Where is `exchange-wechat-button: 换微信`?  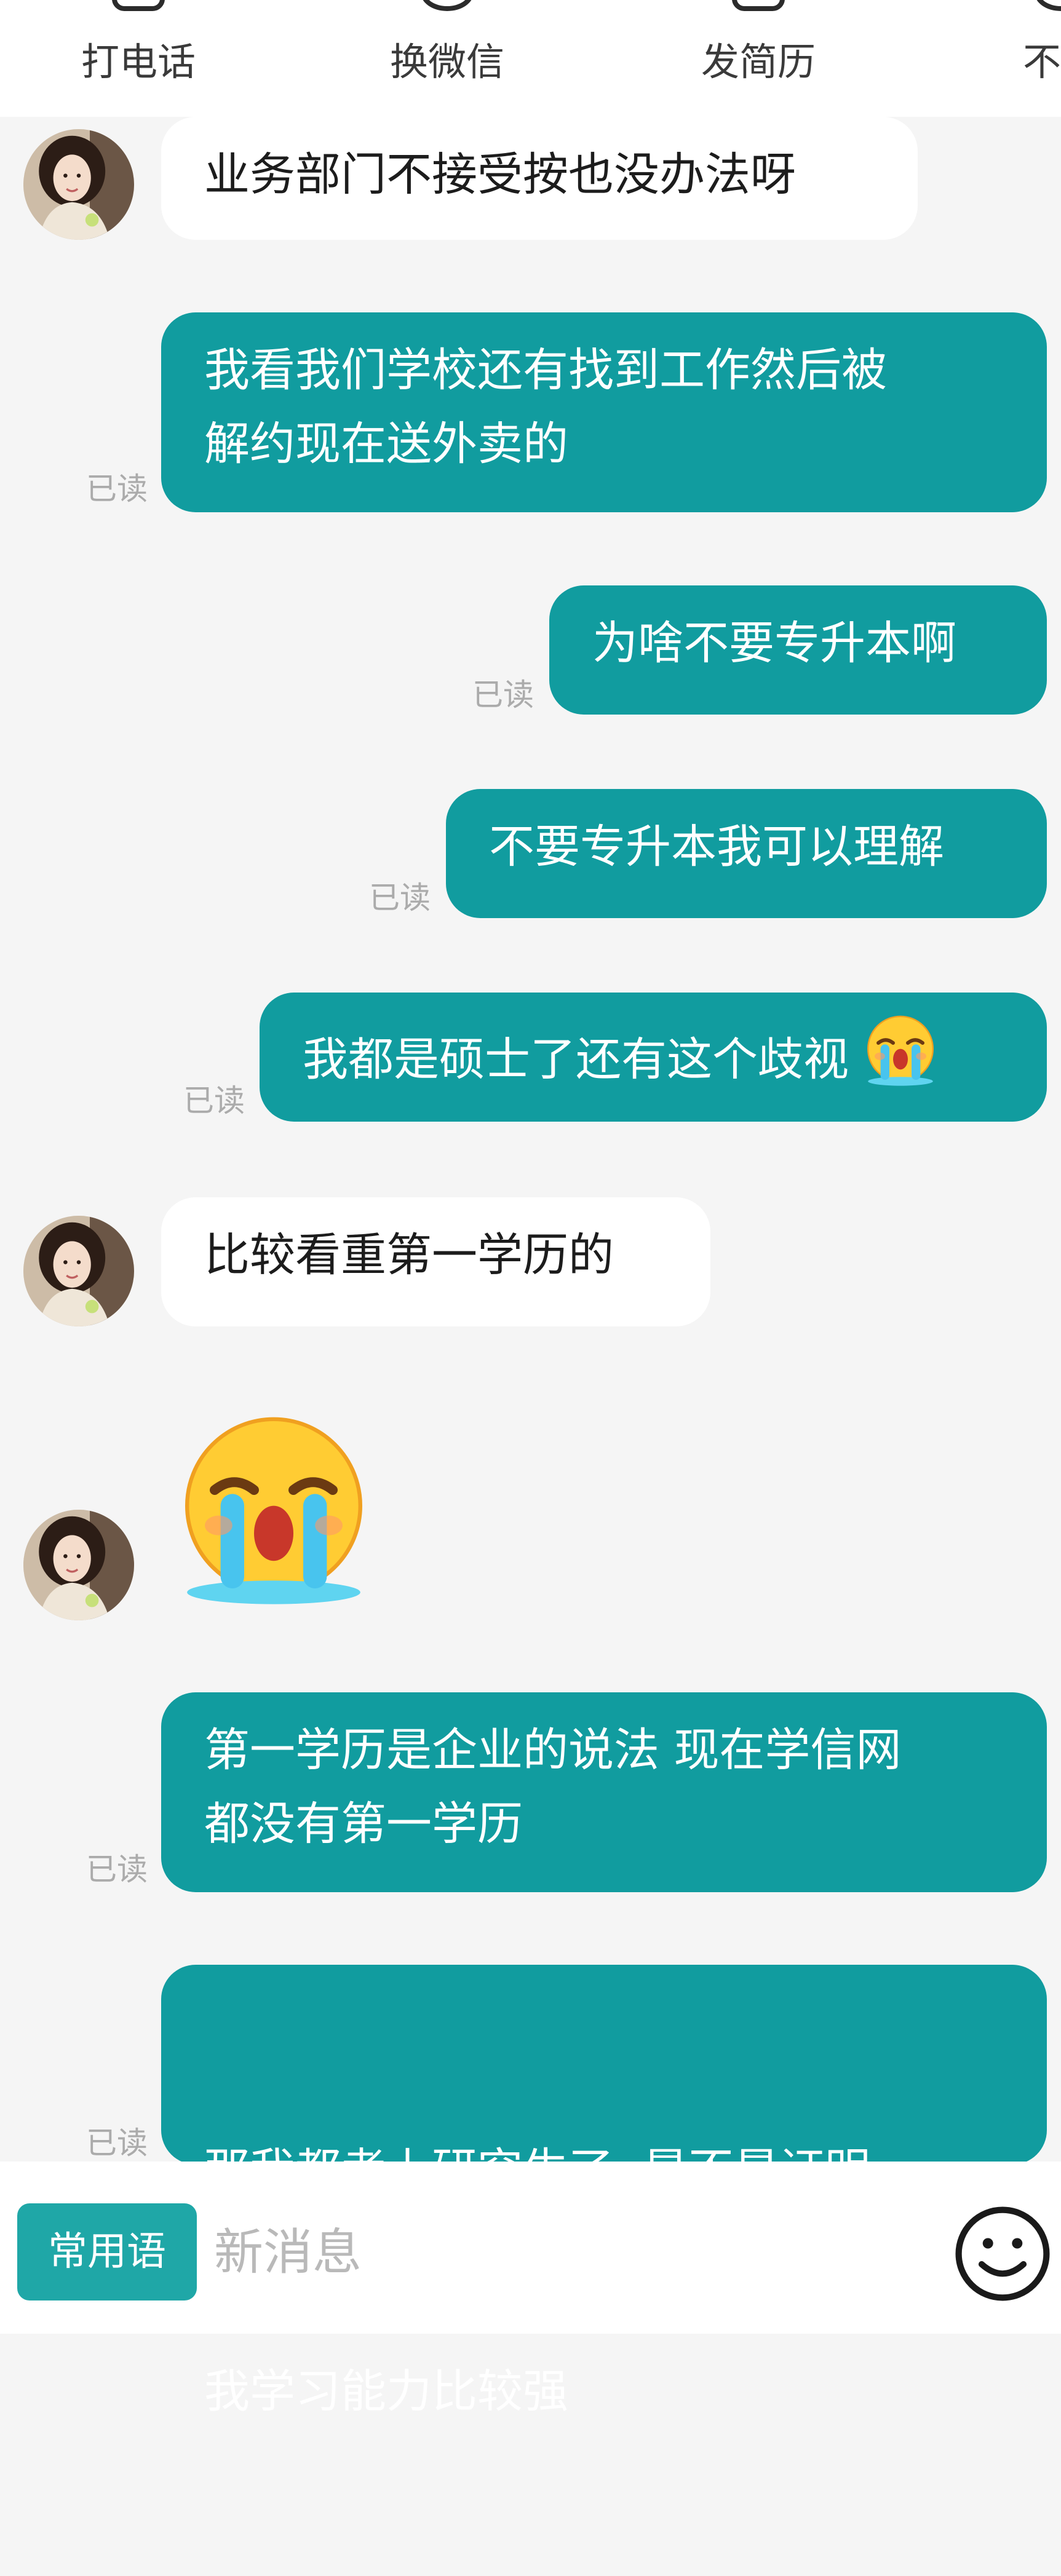
exchange-wechat-button: 换微信 is located at coordinates (447, 58).